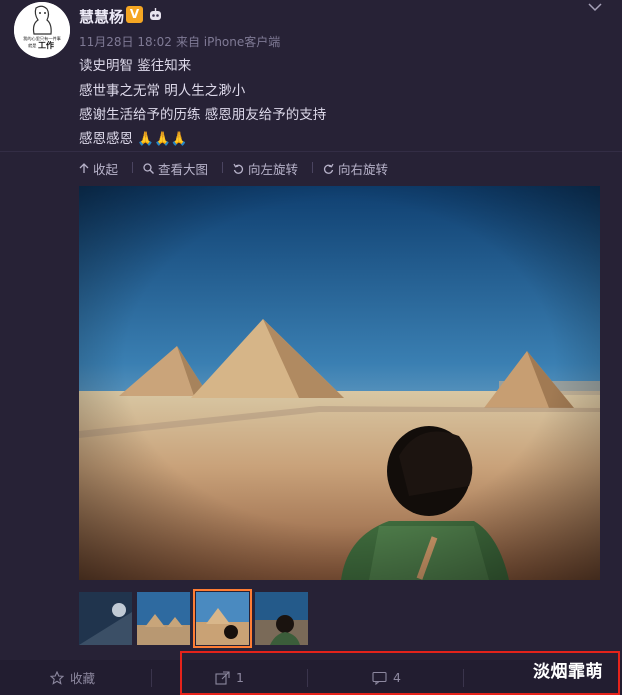 This screenshot has width=622, height=695. I want to click on post-text-line-3: 感谢生活给予的历练 感恩朋友给予的支持, so click(203, 115).